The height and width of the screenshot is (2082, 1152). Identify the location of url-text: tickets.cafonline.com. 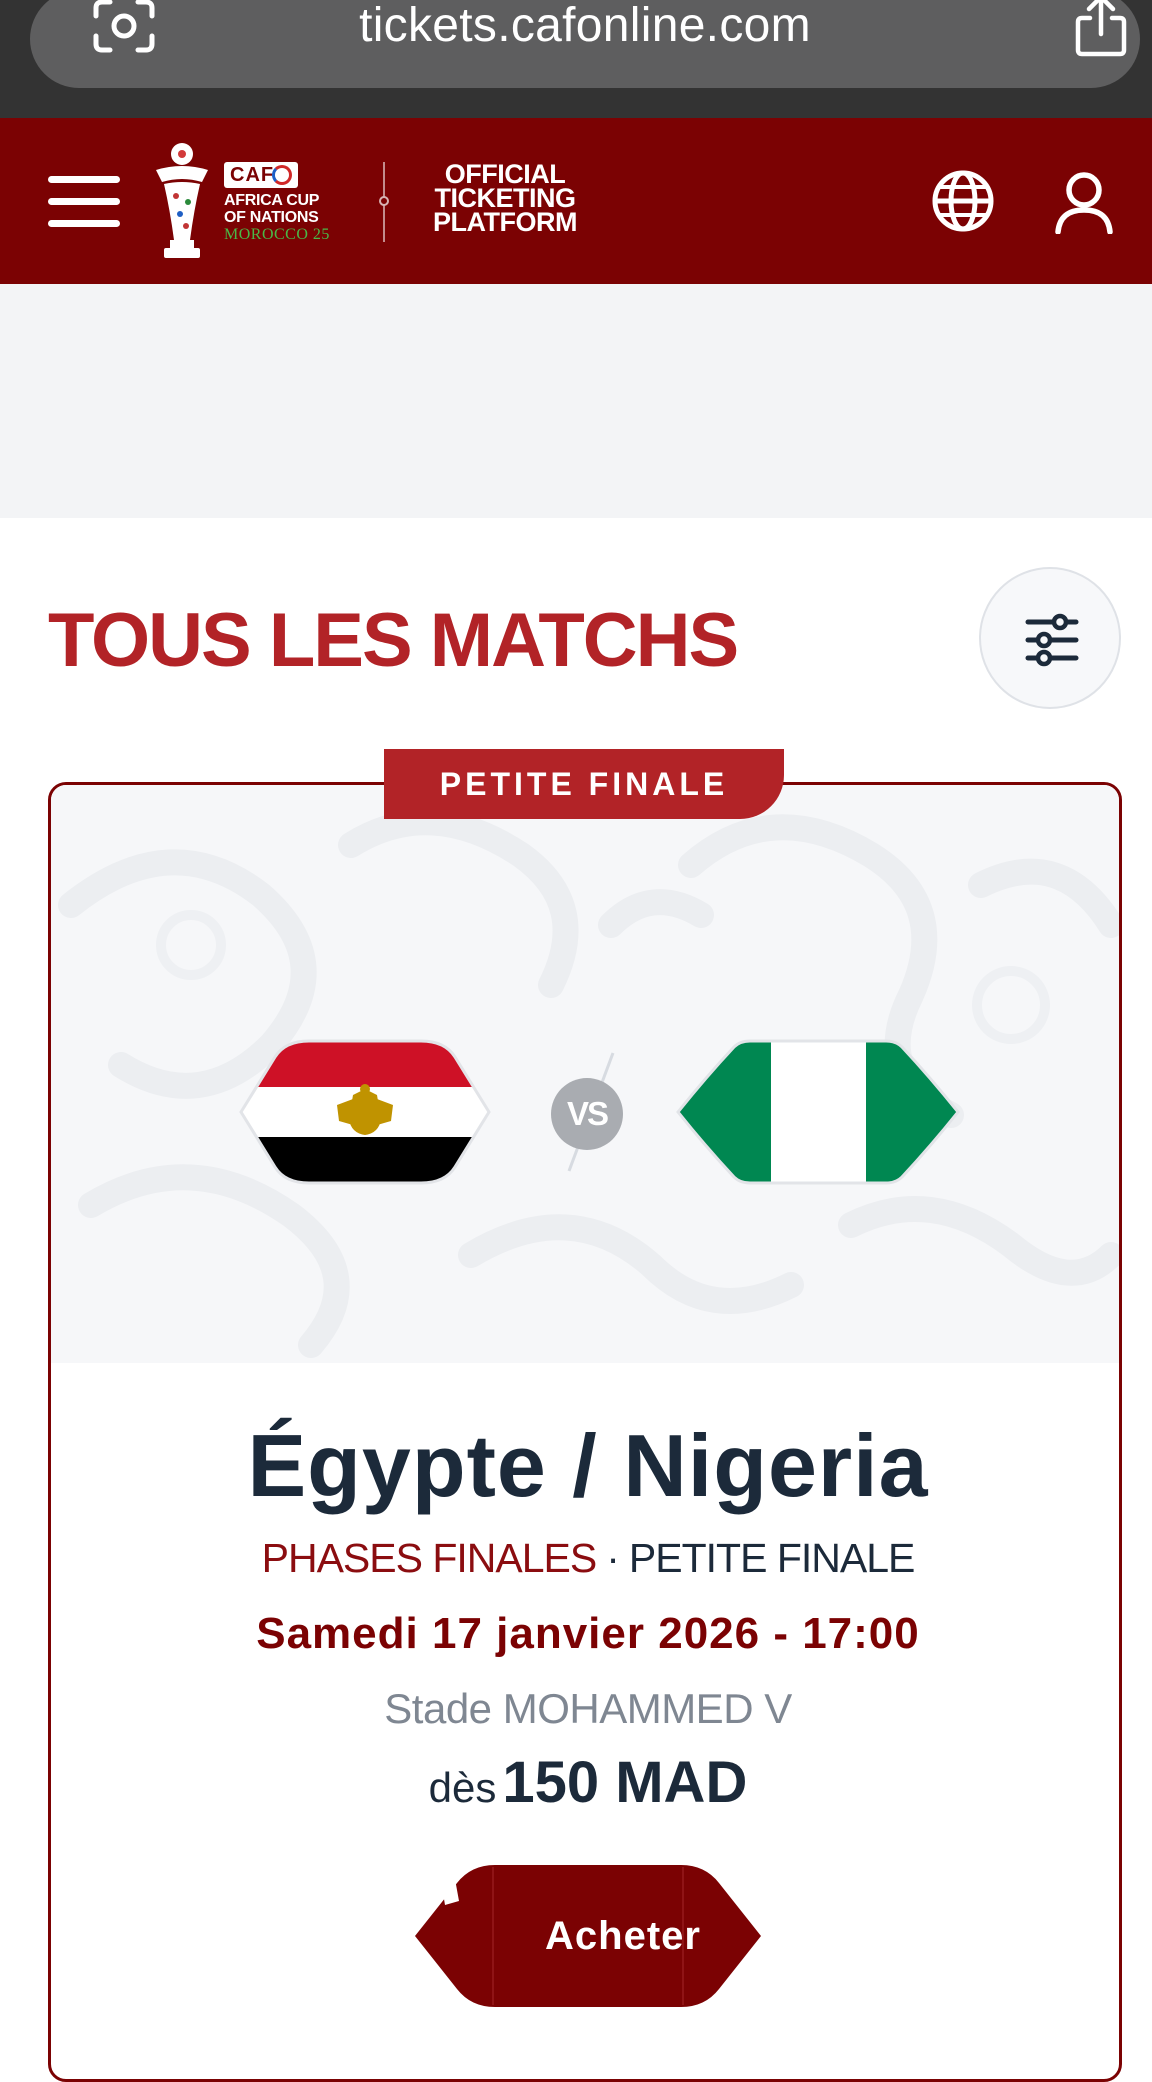
(585, 26).